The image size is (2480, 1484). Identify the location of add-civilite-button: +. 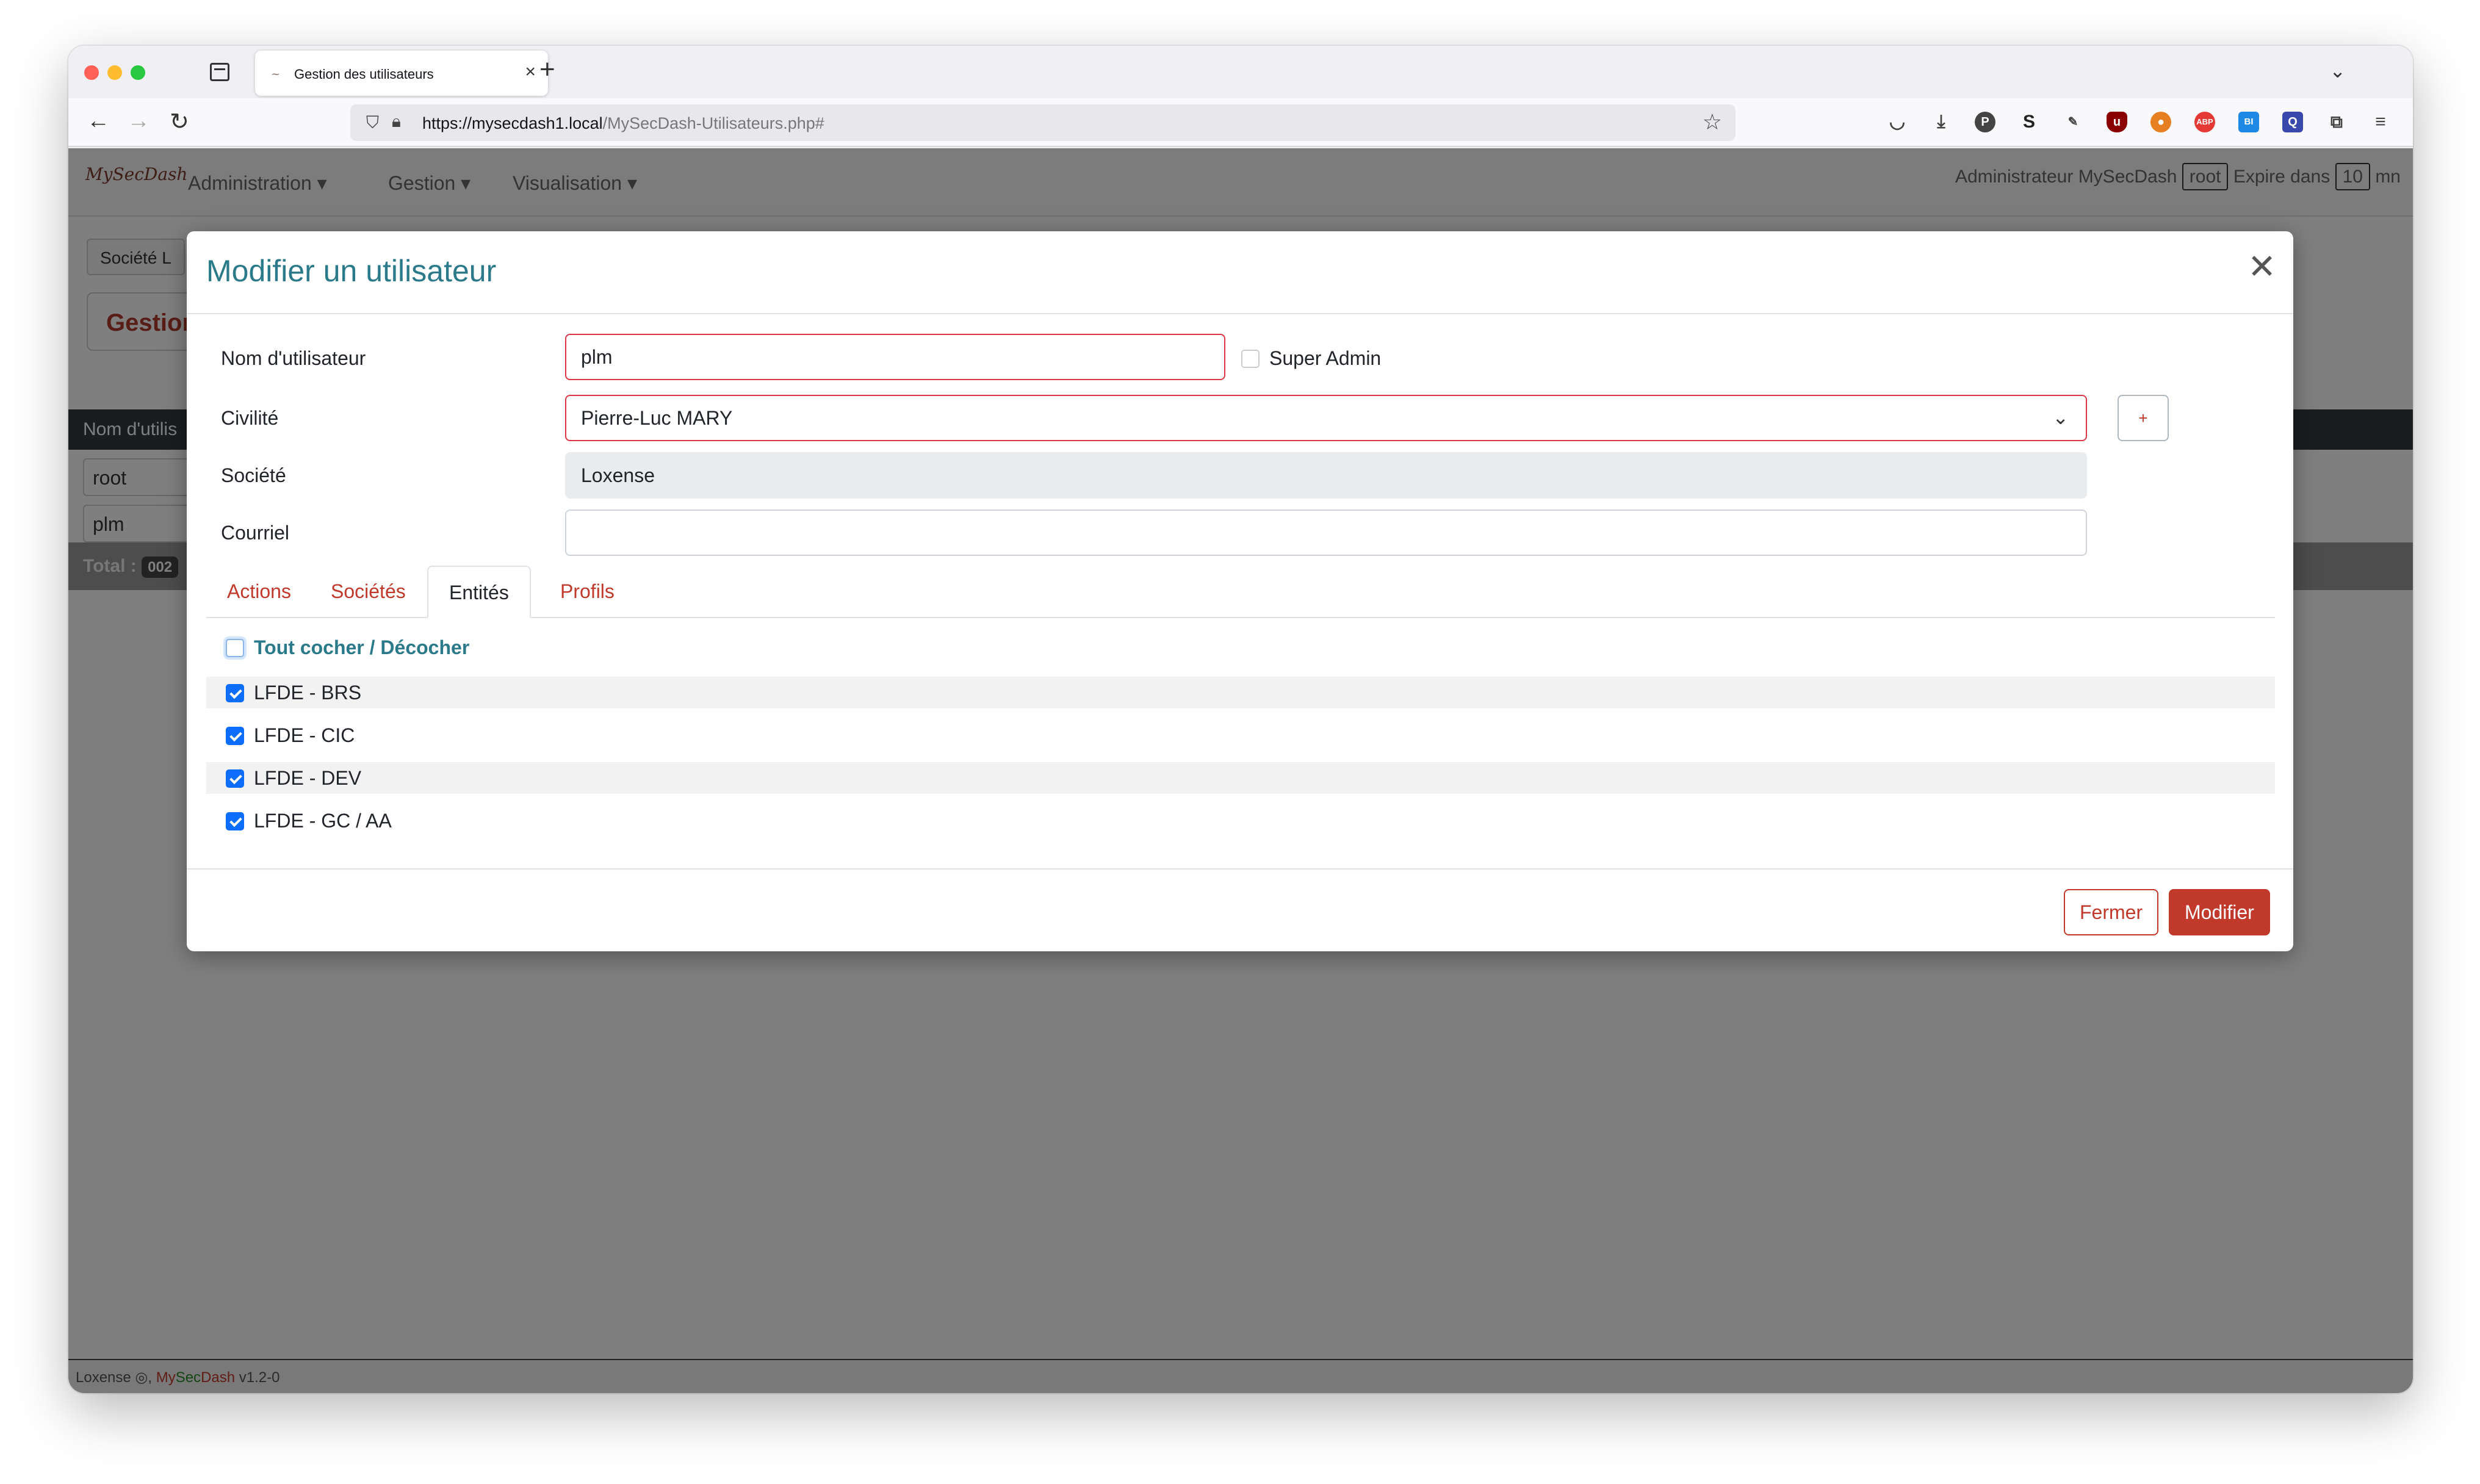
(2143, 418).